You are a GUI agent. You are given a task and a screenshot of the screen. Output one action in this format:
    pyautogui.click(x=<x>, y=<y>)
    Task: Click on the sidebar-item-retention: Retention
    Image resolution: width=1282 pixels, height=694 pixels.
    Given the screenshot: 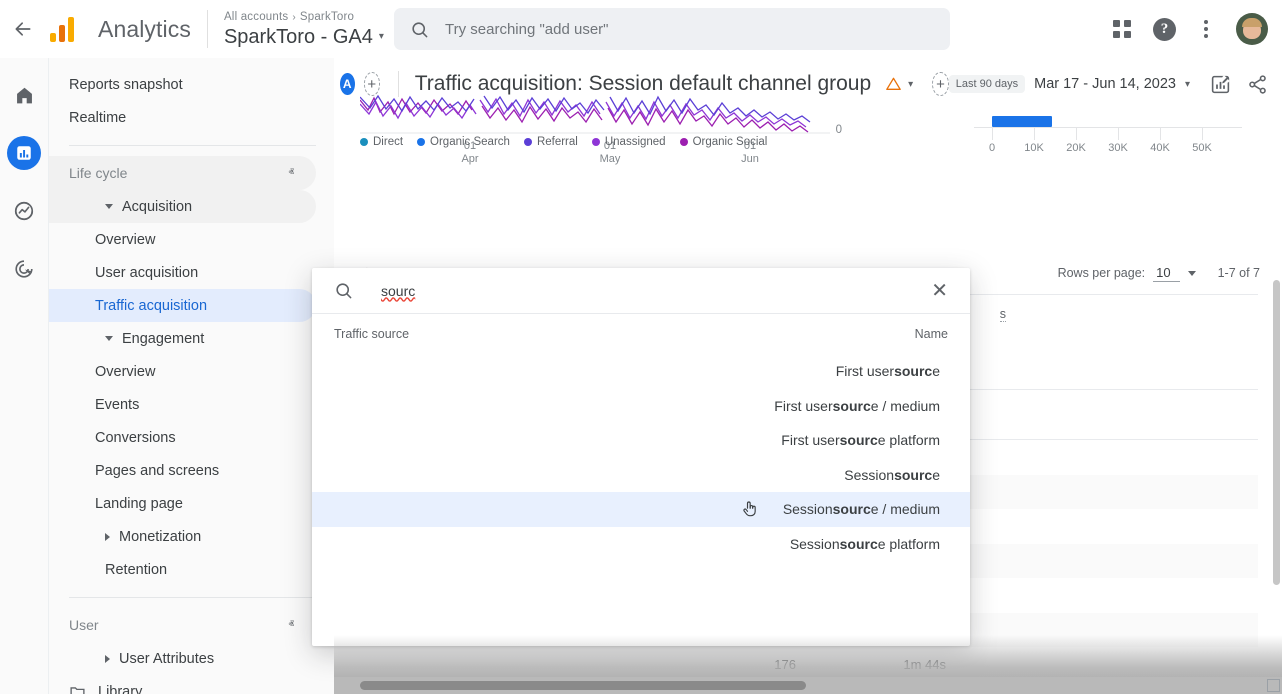 What is the action you would take?
    pyautogui.click(x=182, y=569)
    